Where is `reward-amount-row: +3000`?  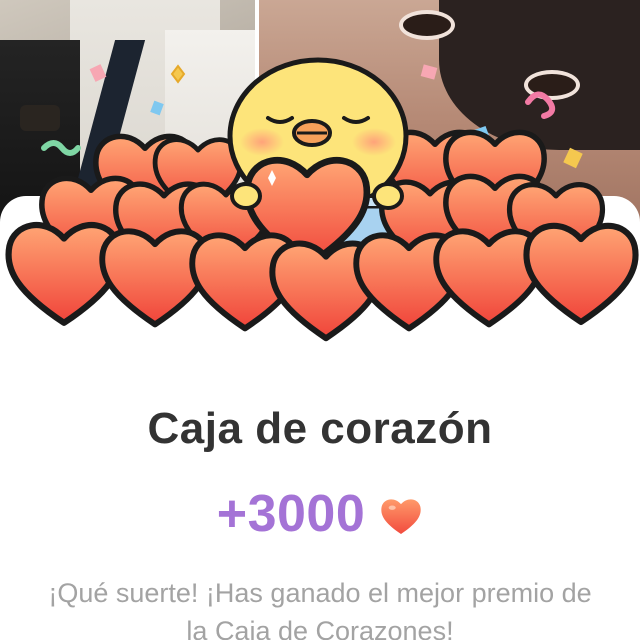
reward-amount-row: +3000 is located at coordinates (320, 514).